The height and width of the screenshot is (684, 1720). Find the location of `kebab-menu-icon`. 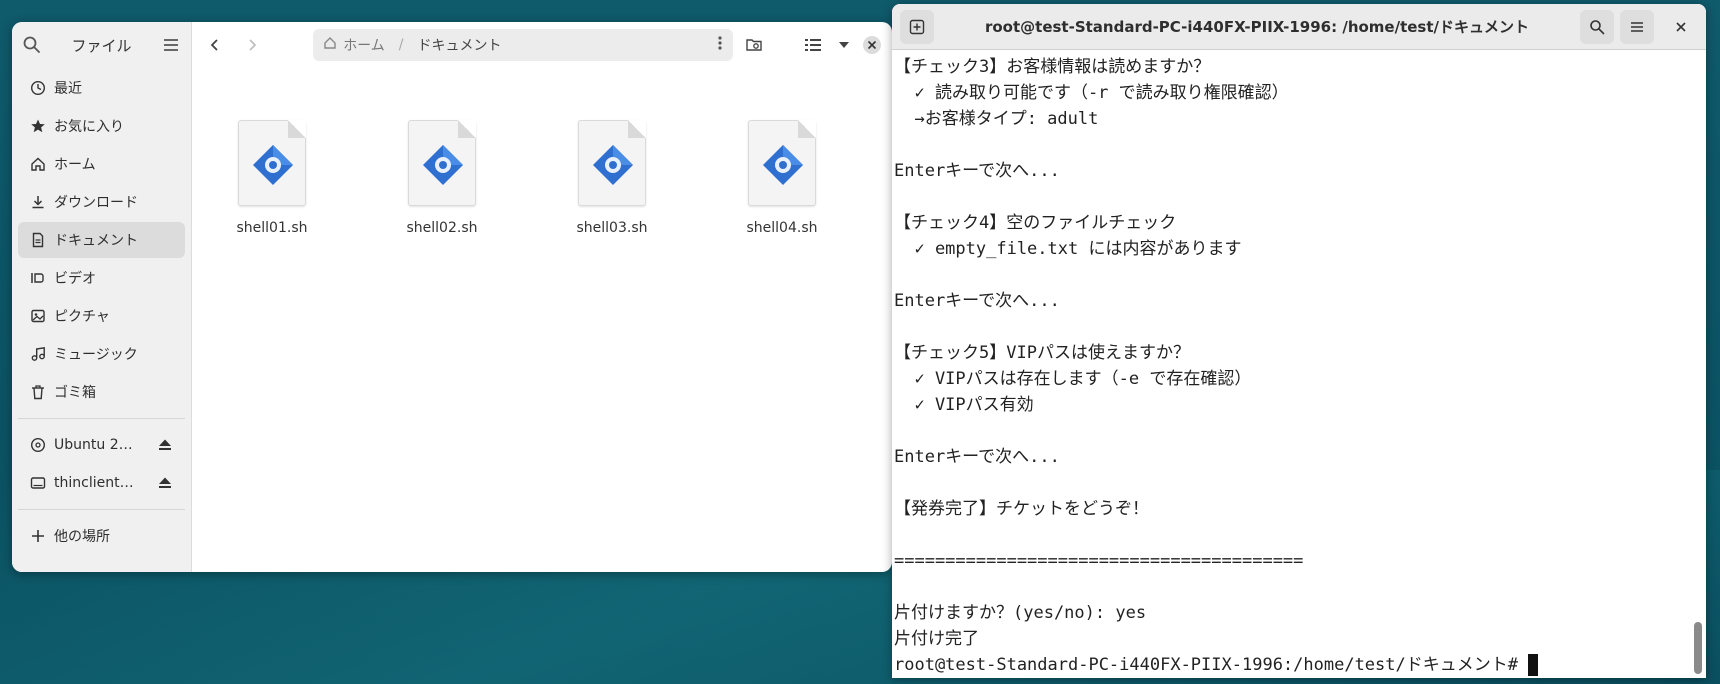

kebab-menu-icon is located at coordinates (720, 45).